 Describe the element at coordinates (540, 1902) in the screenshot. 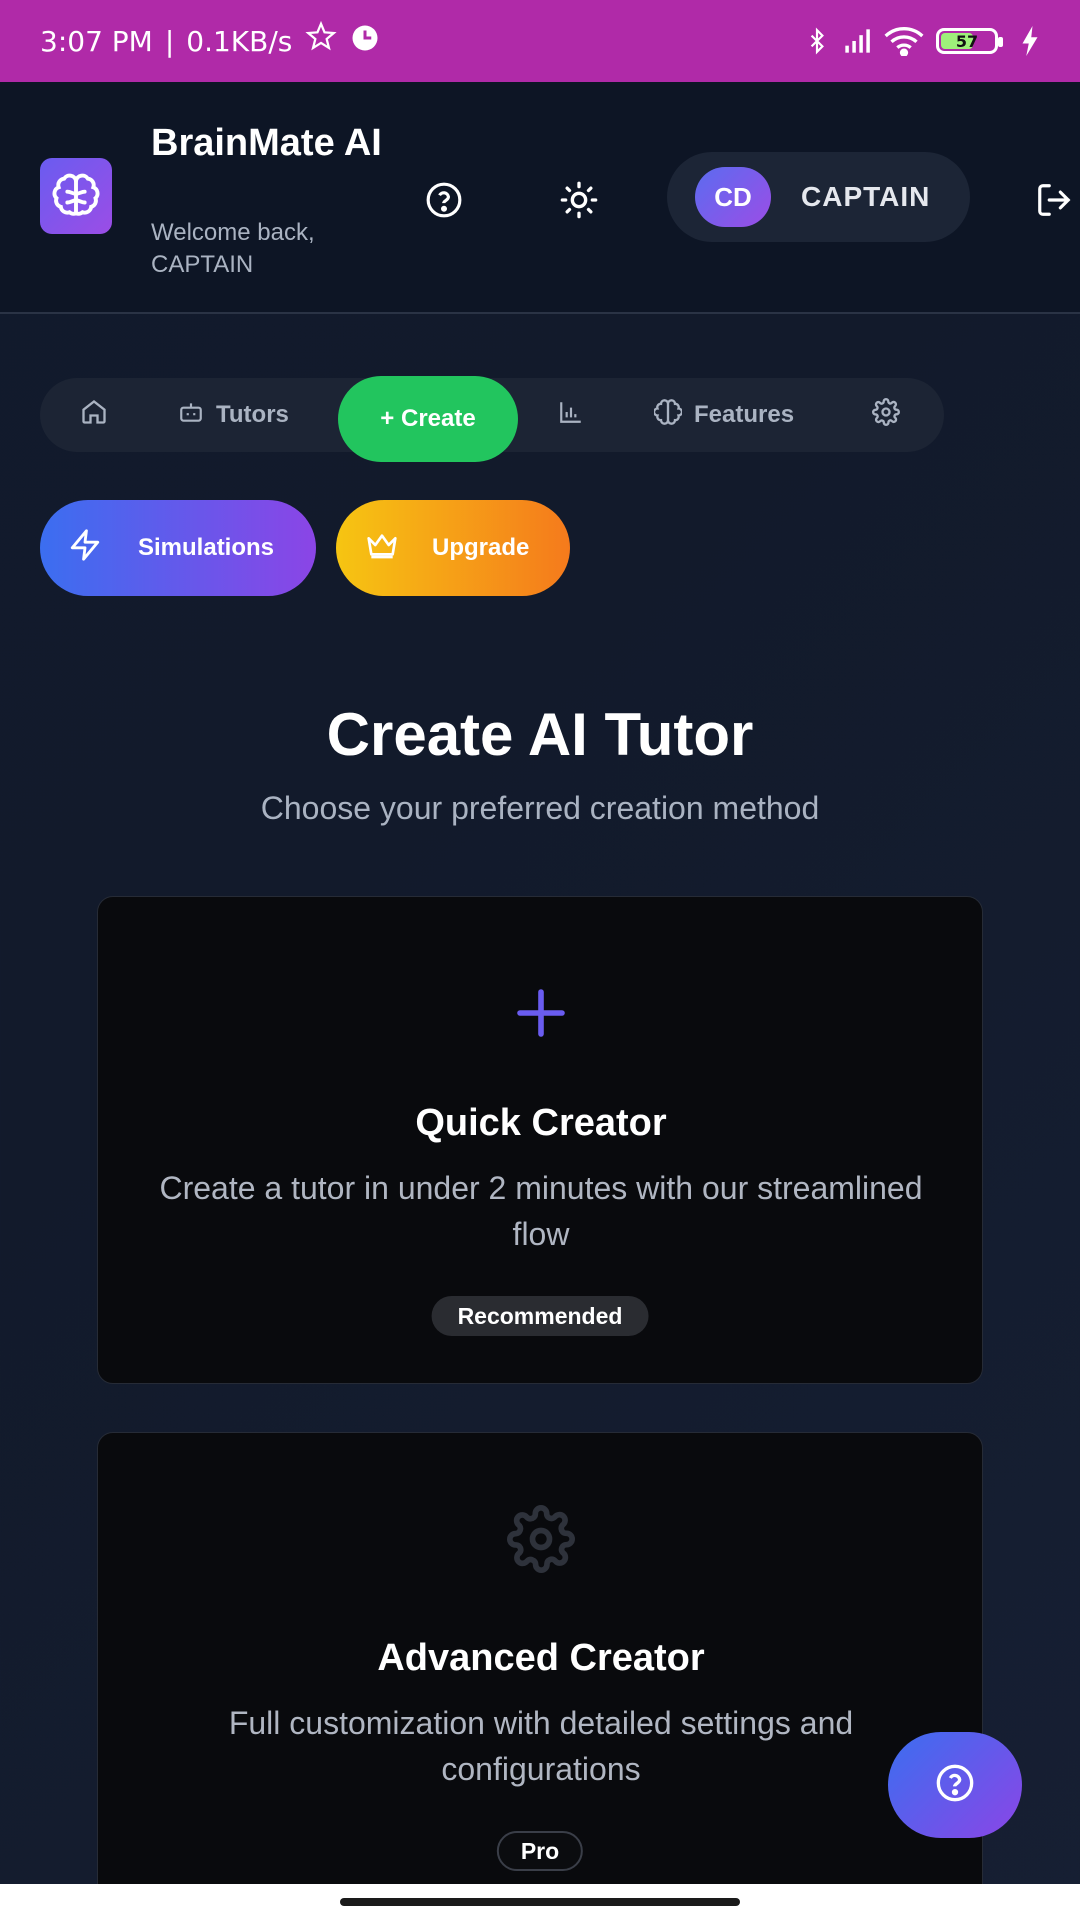

I see `home-indicator` at that location.